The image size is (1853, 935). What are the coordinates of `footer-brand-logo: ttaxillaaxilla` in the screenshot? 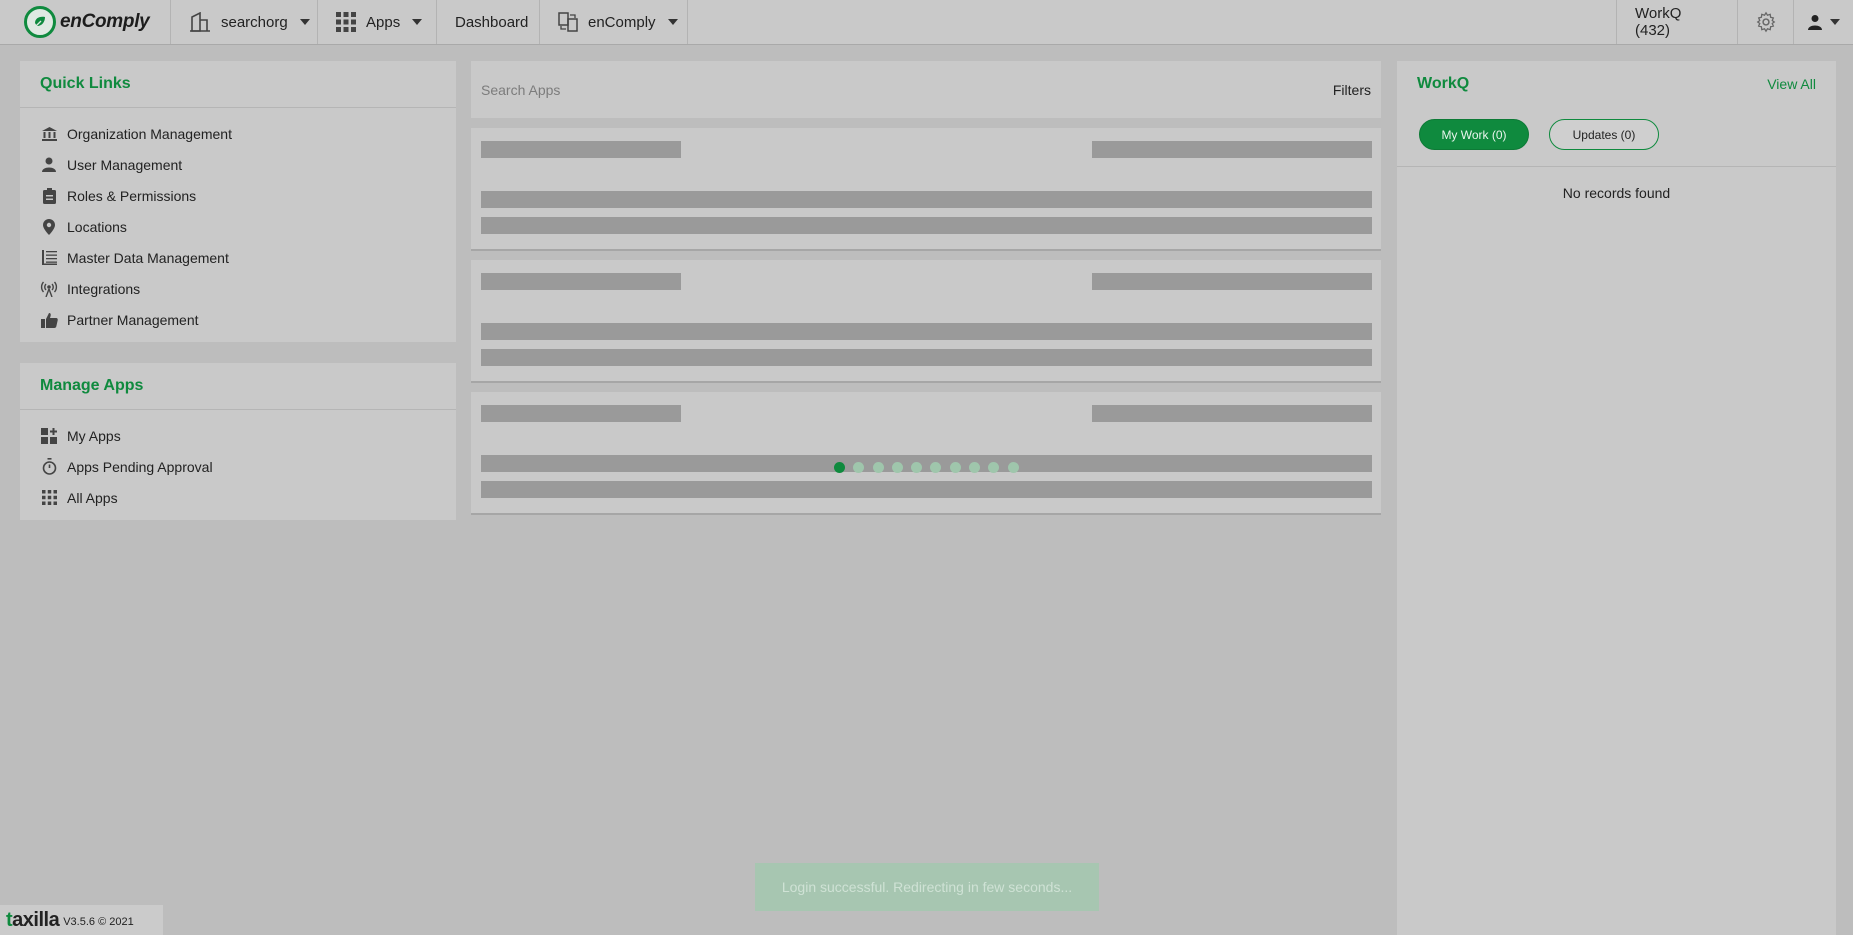 It's located at (33, 919).